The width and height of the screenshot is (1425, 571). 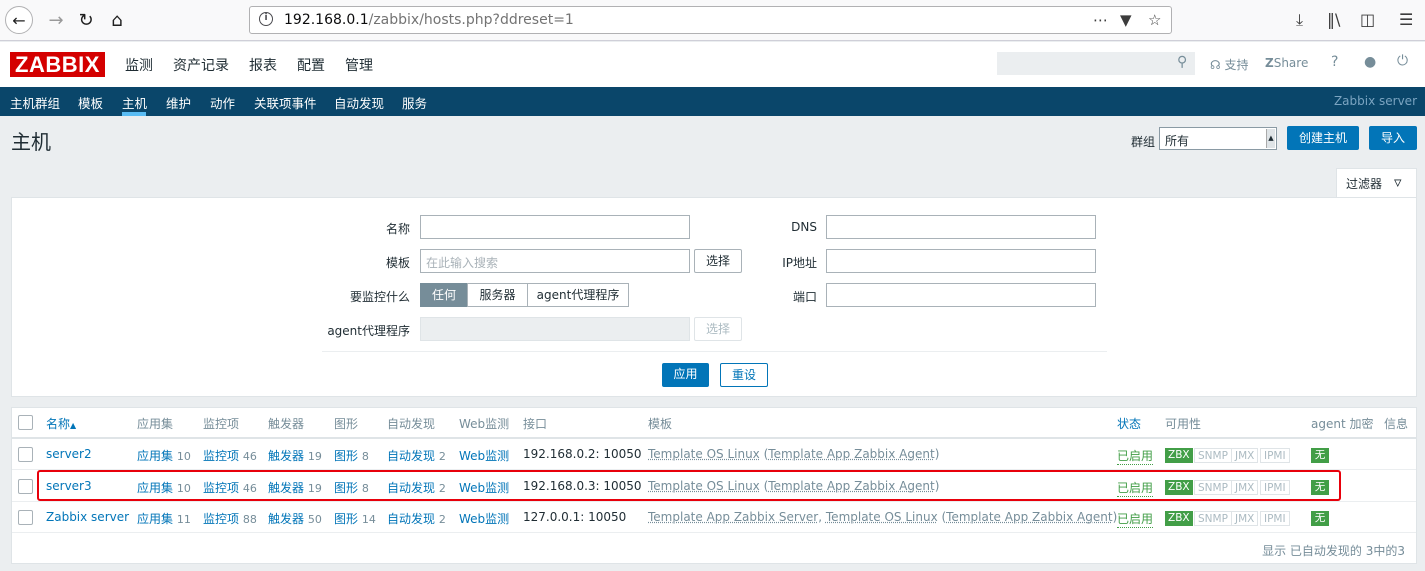 What do you see at coordinates (961, 227) in the screenshot?
I see `filter-dns-input` at bounding box center [961, 227].